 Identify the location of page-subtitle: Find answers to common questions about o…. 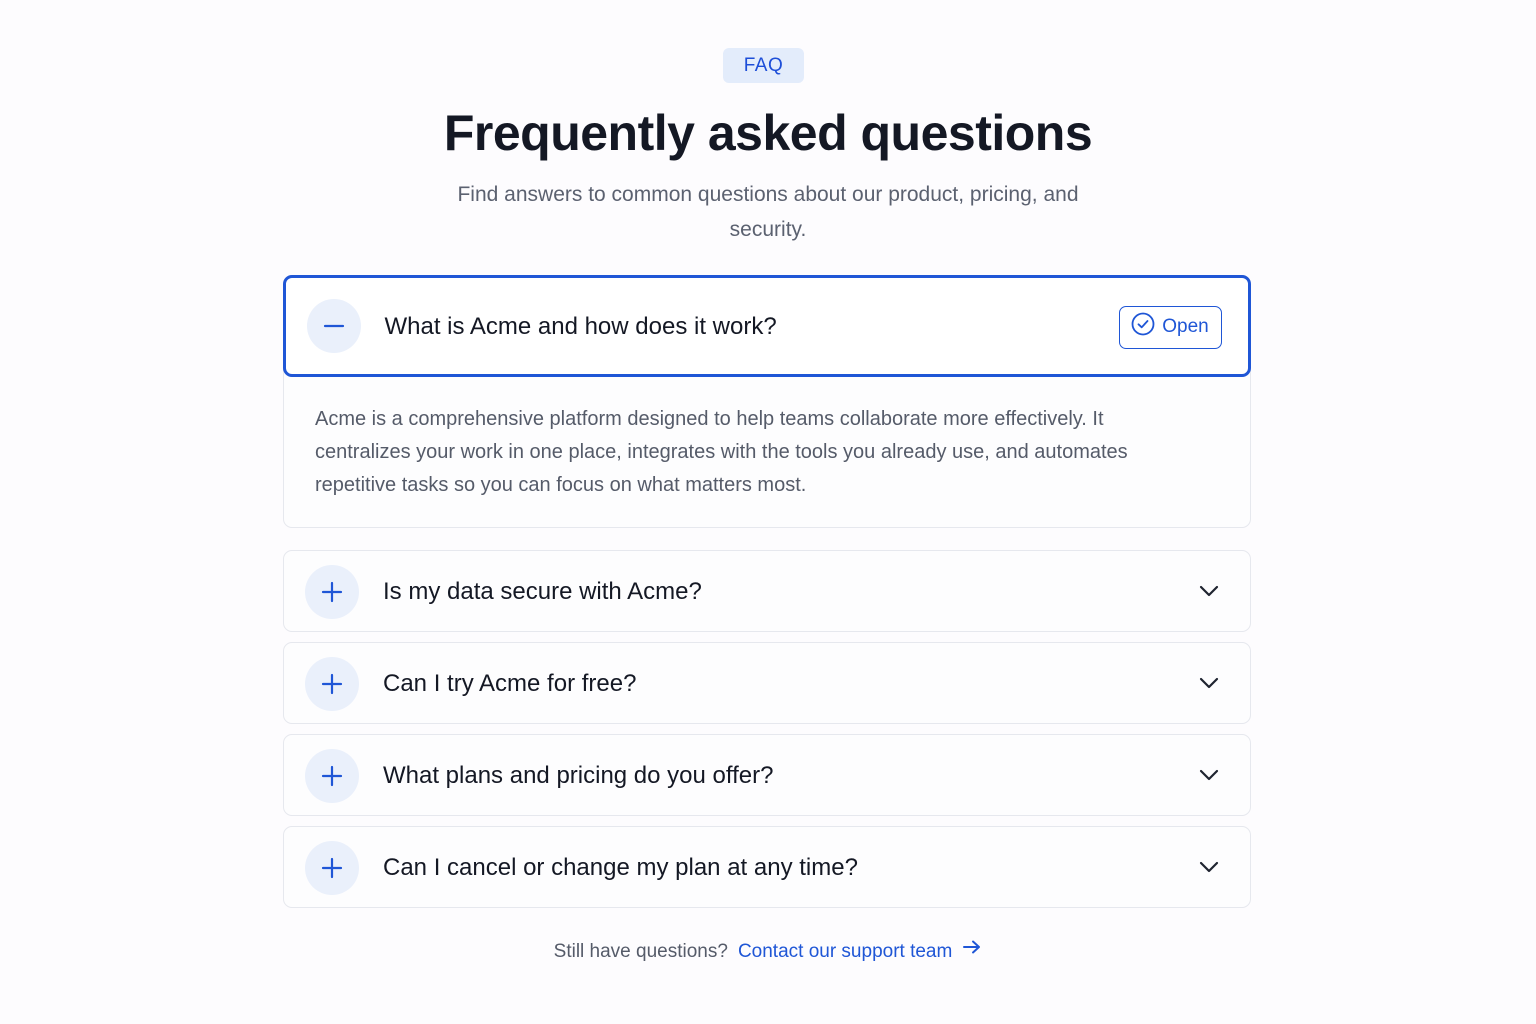
(768, 212).